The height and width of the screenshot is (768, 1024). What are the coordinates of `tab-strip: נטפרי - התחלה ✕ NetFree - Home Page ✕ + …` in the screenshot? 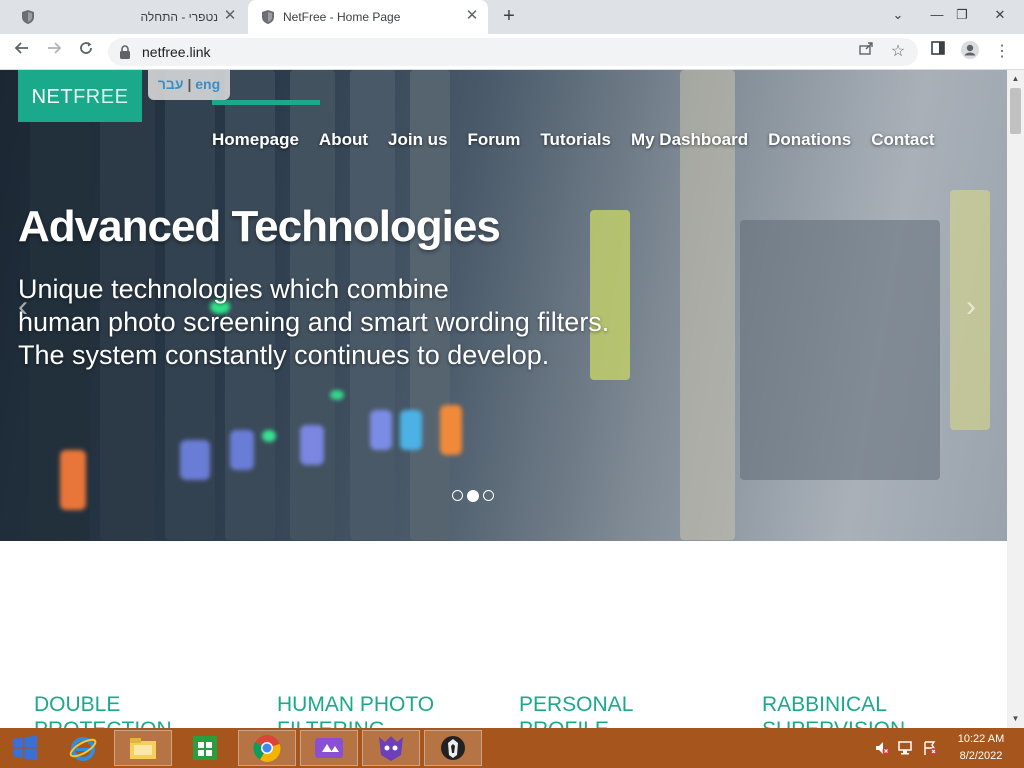 It's located at (512, 17).